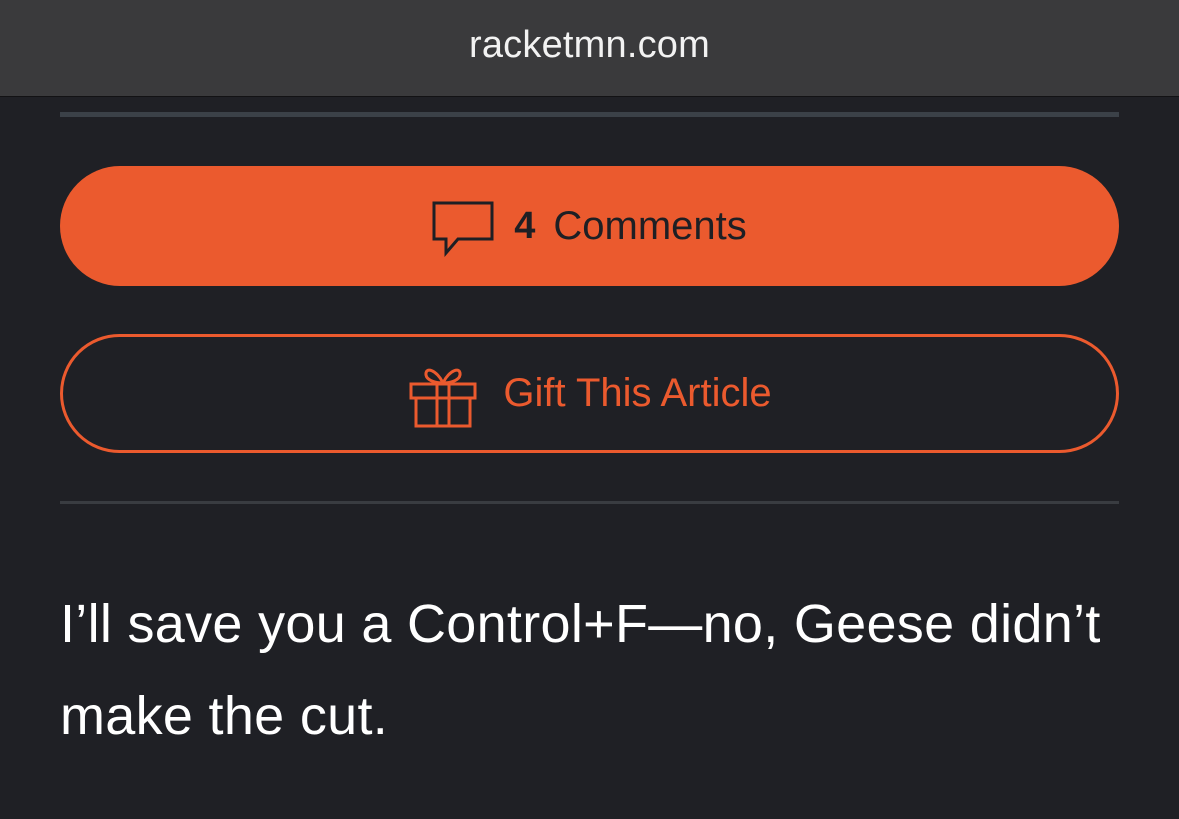 The width and height of the screenshot is (1179, 819). I want to click on url-text: racketmn.com, so click(589, 45).